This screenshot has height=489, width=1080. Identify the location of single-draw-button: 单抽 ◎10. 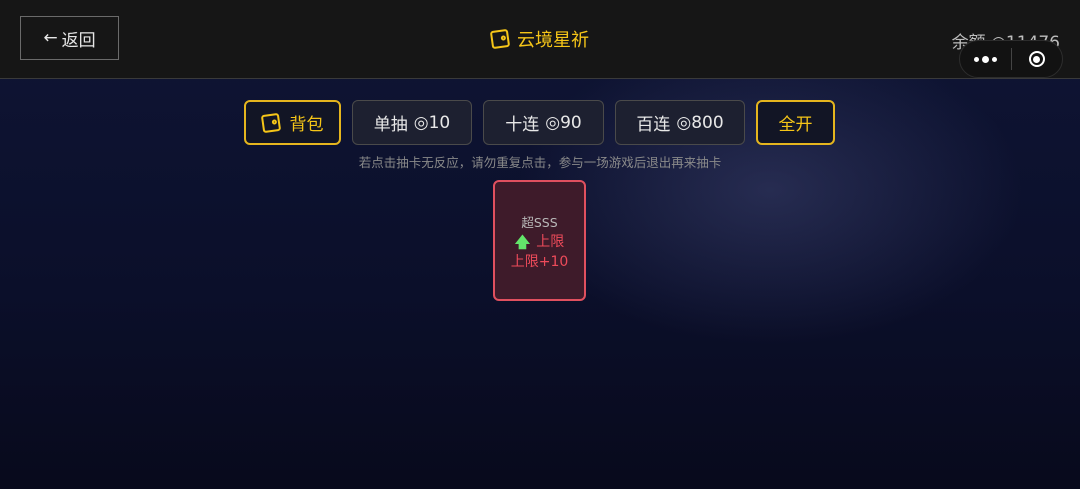
(412, 122).